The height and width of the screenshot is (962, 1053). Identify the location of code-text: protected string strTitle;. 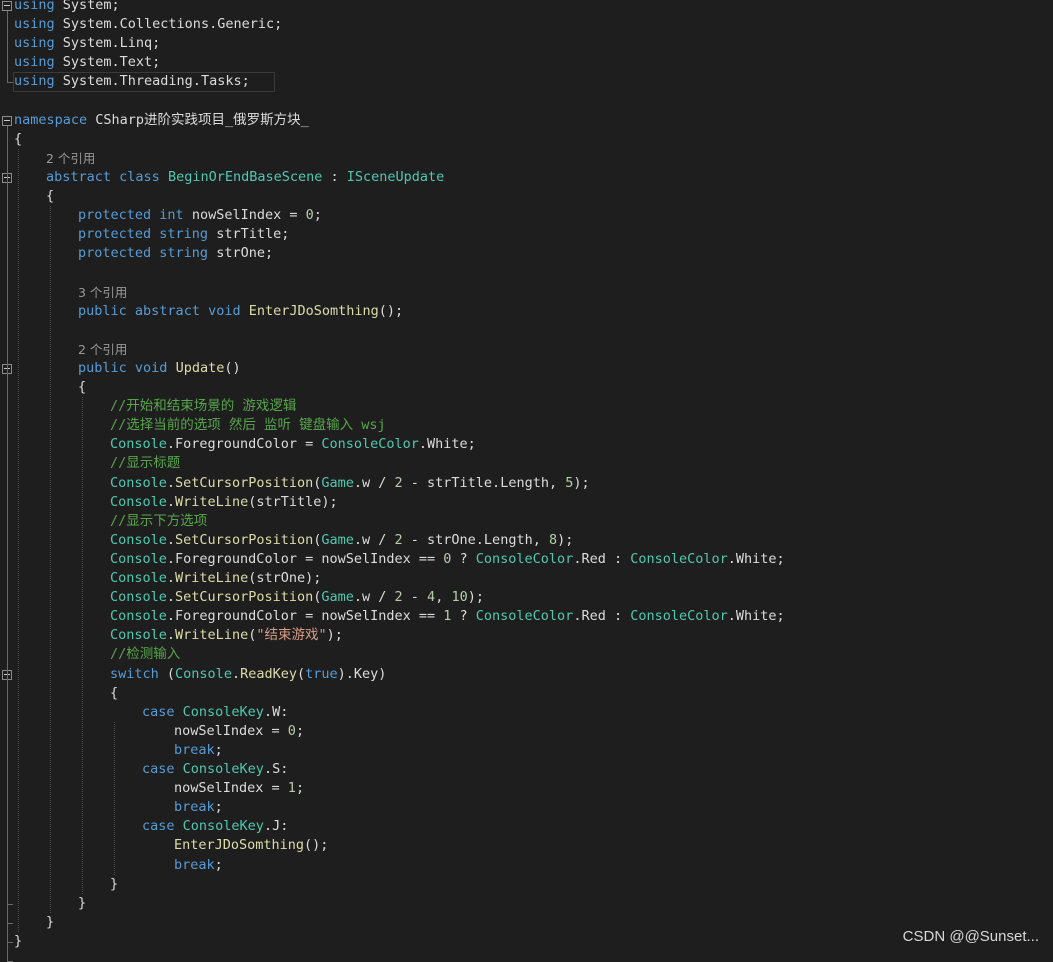
(183, 234).